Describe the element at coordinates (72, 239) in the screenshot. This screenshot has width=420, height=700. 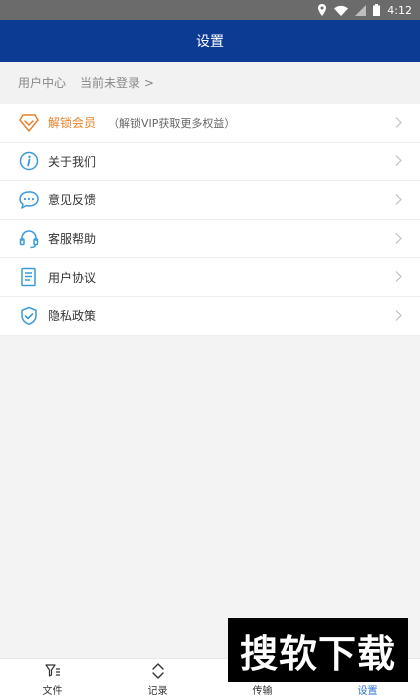
I see `menu-item-label: 客服帮助` at that location.